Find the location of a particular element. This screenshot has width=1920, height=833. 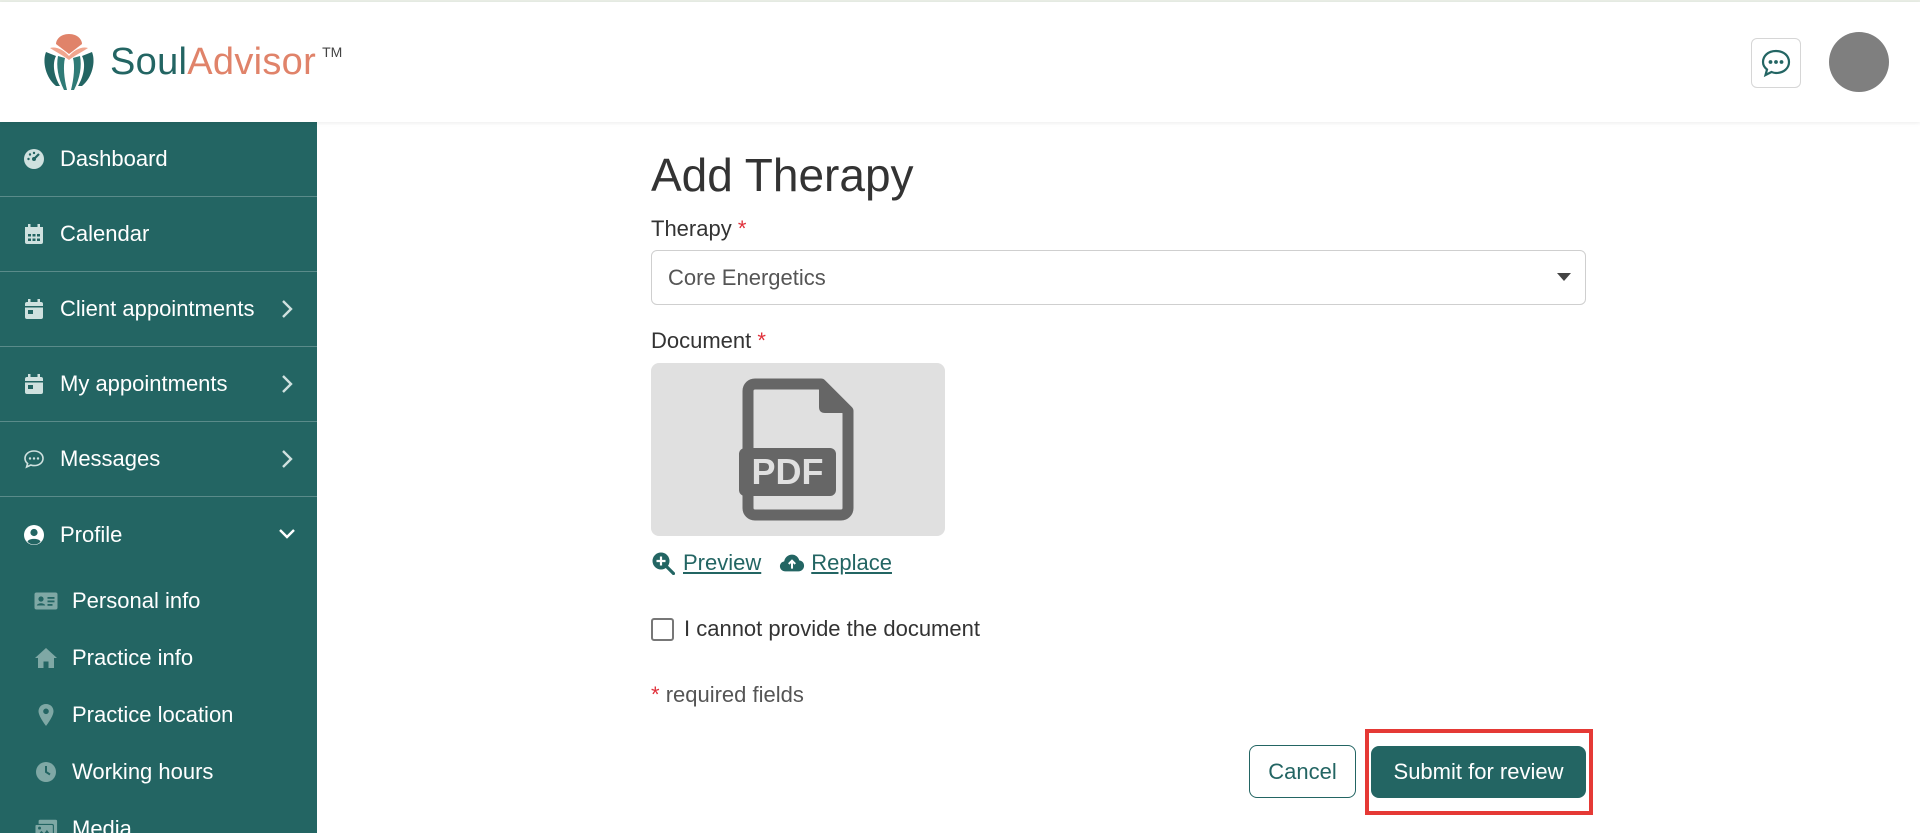

sidebar-subitem-label: Media is located at coordinates (102, 824).